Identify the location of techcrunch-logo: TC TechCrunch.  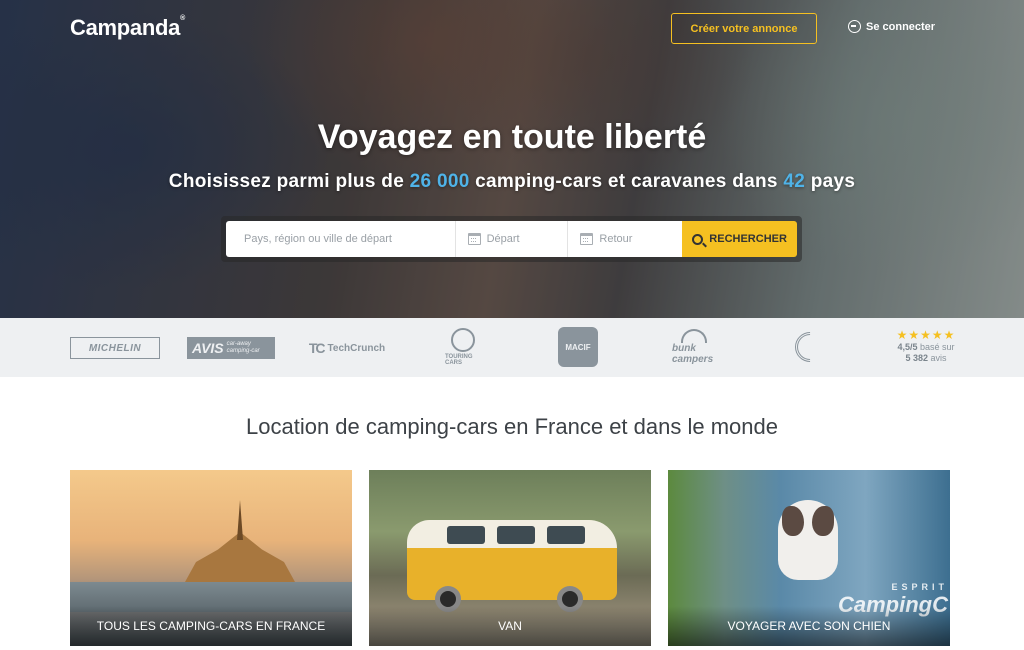
(347, 348).